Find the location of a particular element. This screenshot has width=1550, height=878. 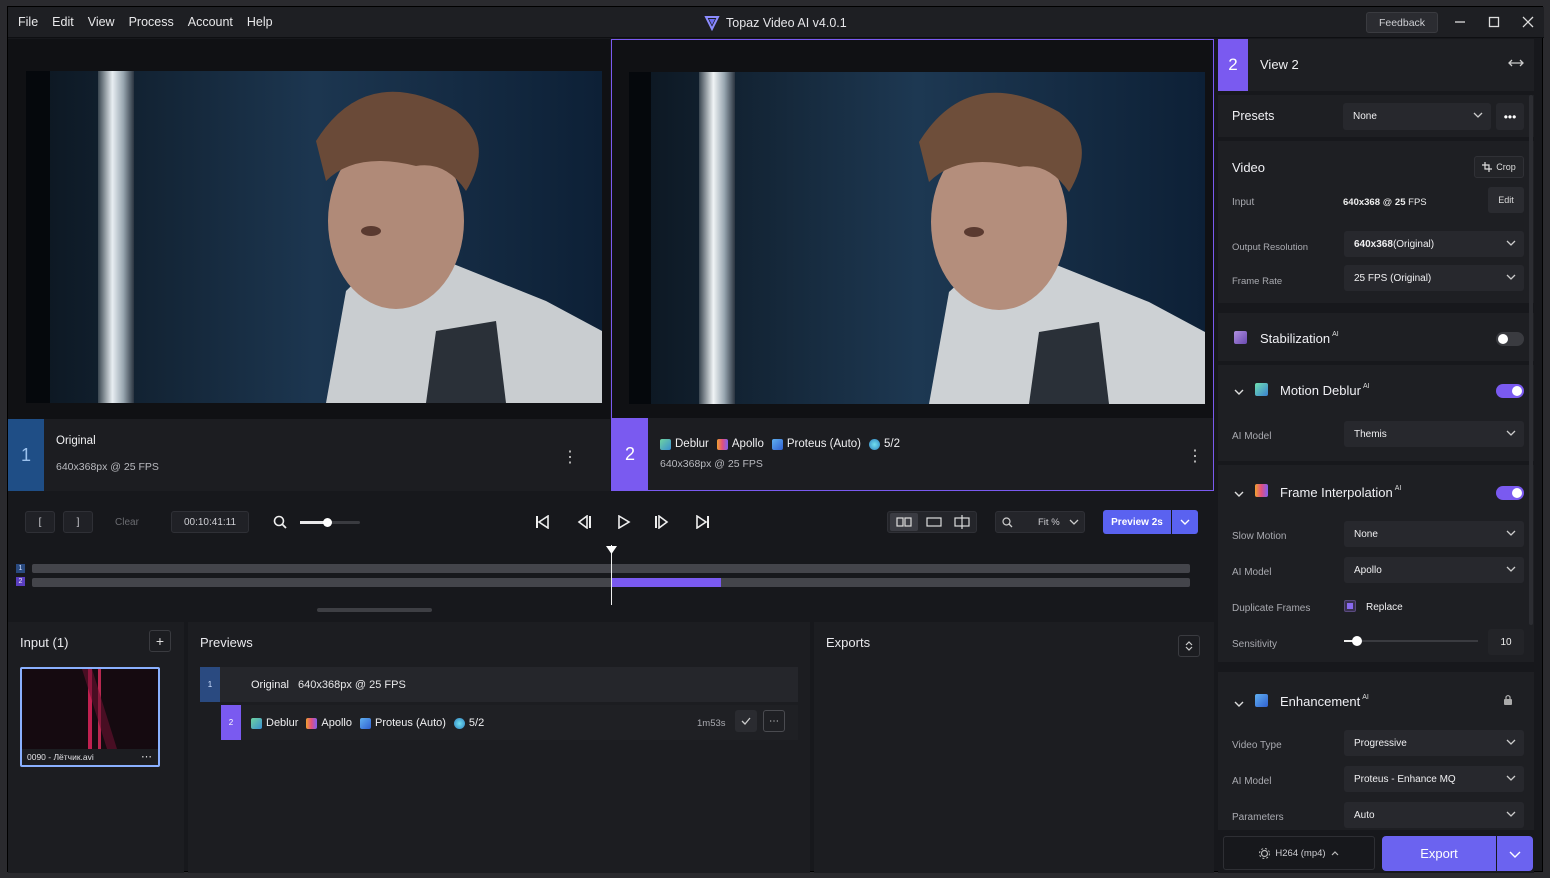

menu-account: Account is located at coordinates (210, 22).